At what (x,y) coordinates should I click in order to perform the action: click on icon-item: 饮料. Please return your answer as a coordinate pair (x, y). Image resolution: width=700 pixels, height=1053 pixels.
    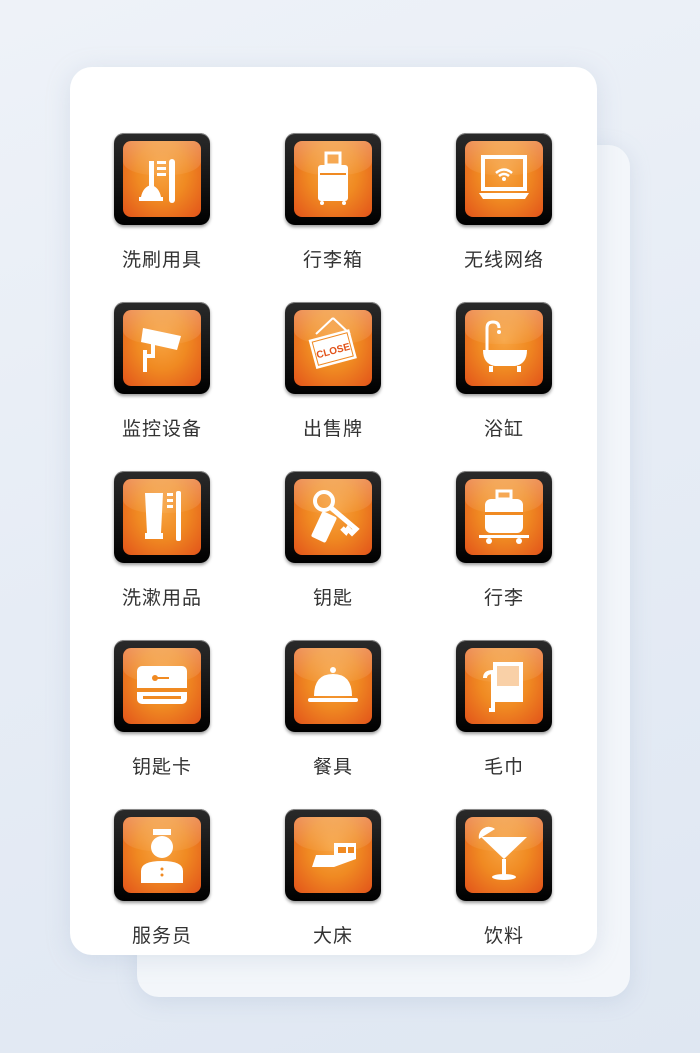
    Looking at the image, I should click on (504, 878).